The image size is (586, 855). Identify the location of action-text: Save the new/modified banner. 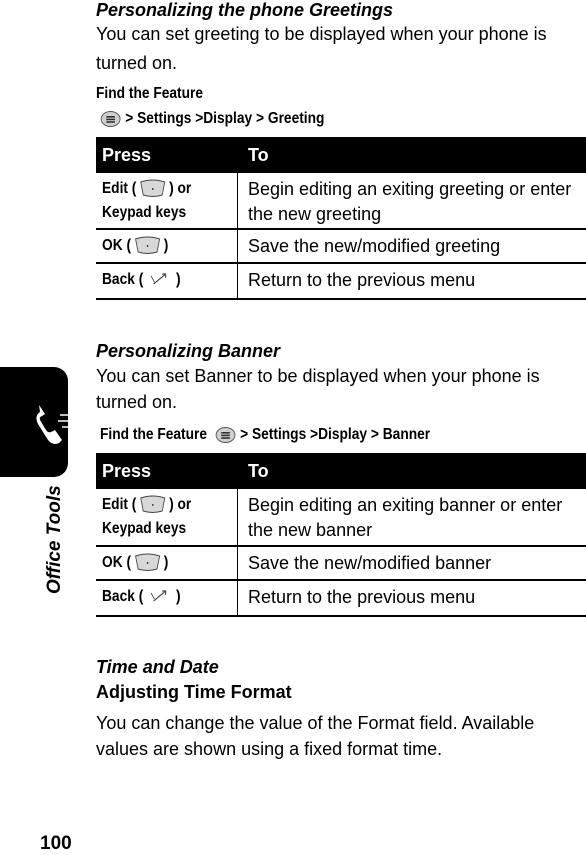
(370, 563).